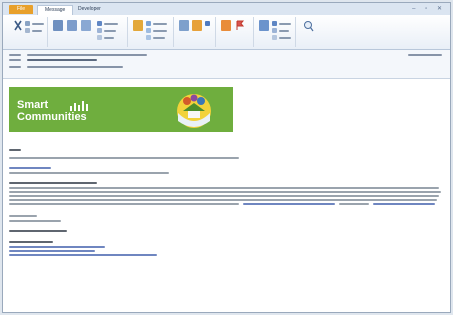  What do you see at coordinates (86, 25) in the screenshot?
I see `forward-icon` at bounding box center [86, 25].